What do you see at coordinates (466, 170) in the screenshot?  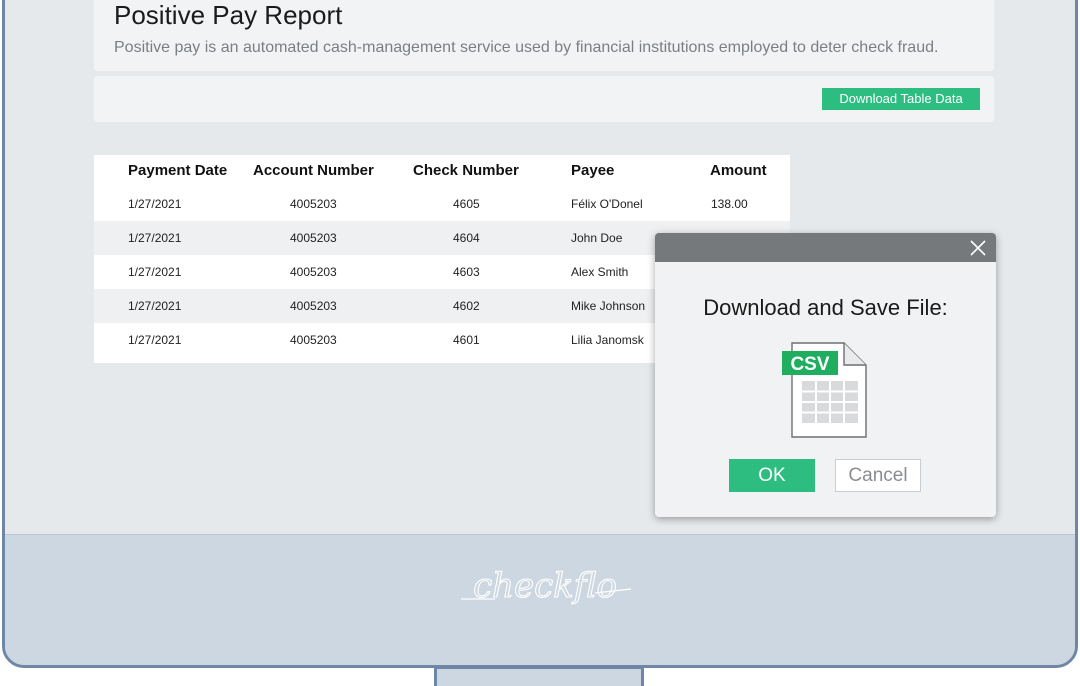 I see `column-header-check-number: Check Number` at bounding box center [466, 170].